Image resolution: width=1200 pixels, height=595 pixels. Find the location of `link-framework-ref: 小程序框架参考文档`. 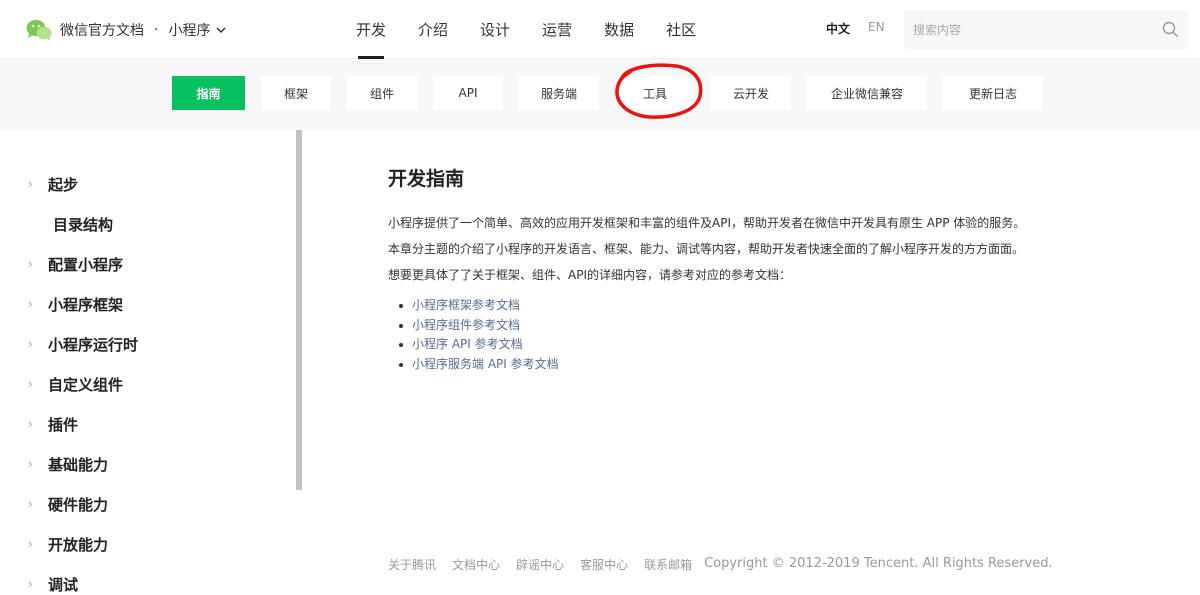

link-framework-ref: 小程序框架参考文档 is located at coordinates (466, 305).